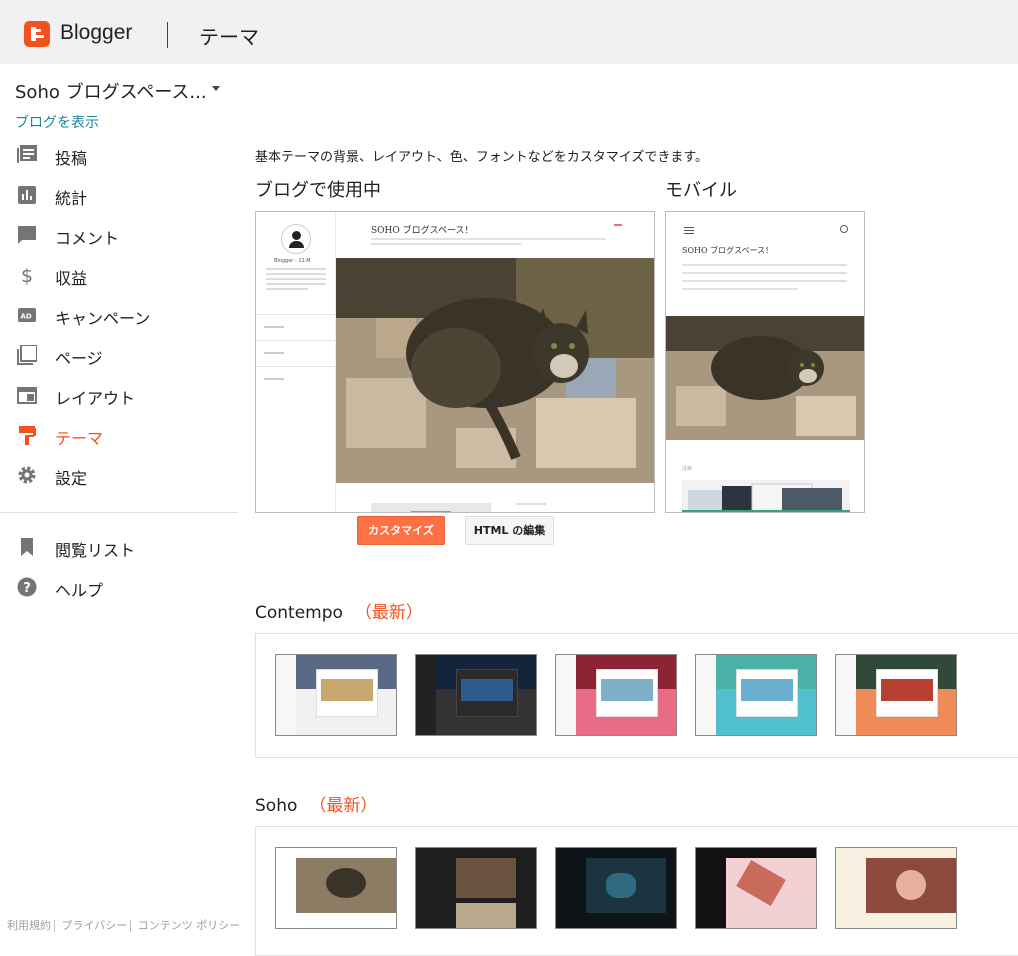 The width and height of the screenshot is (1018, 956). What do you see at coordinates (27, 395) in the screenshot?
I see `layout-icon` at bounding box center [27, 395].